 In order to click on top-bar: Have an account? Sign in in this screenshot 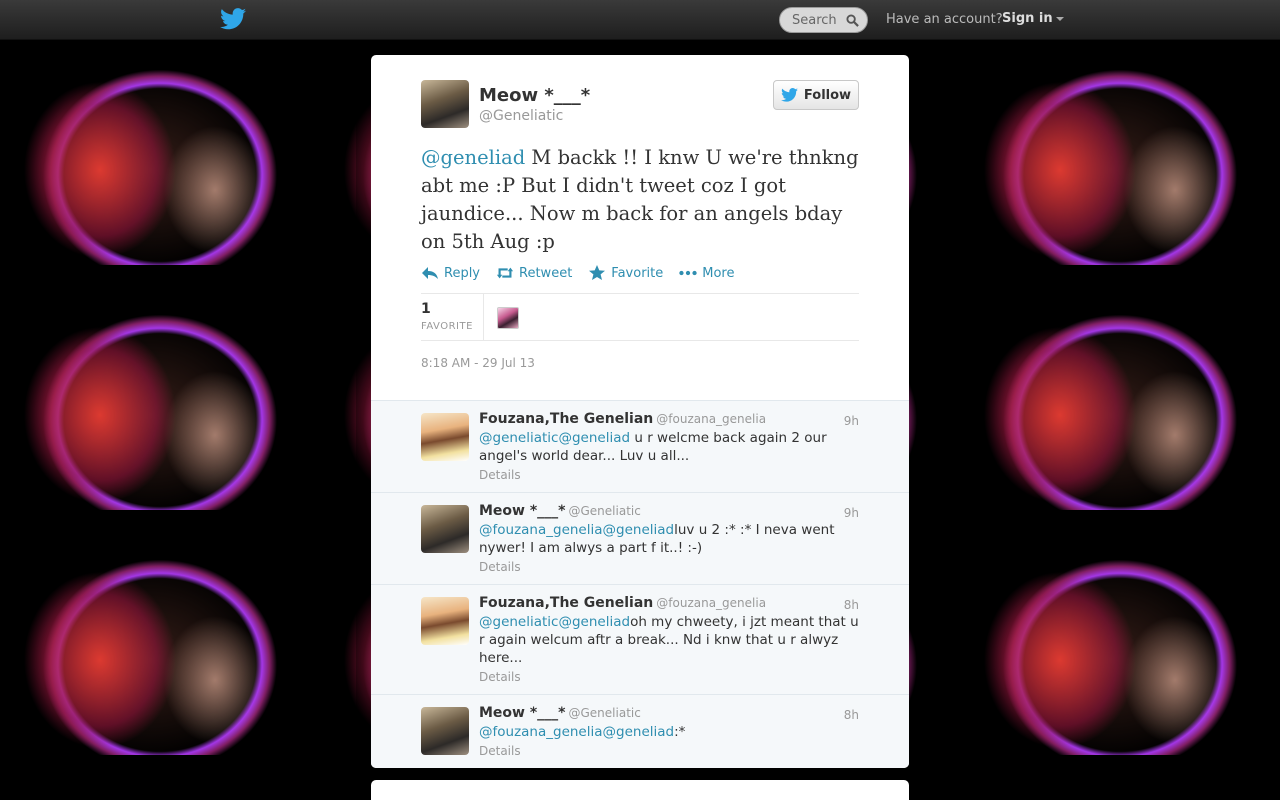, I will do `click(640, 20)`.